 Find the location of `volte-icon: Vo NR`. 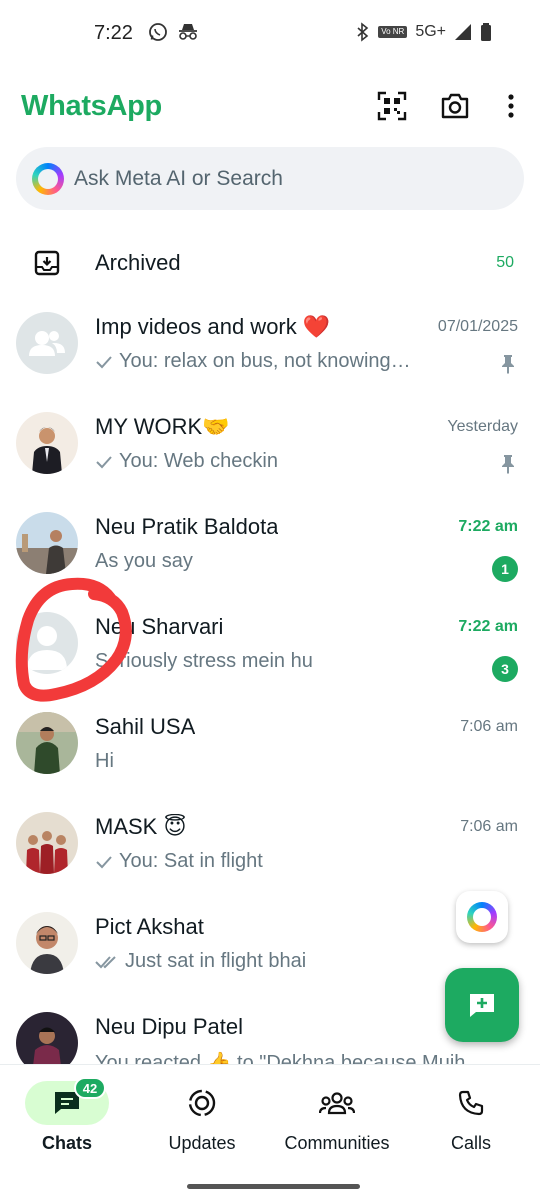

volte-icon: Vo NR is located at coordinates (393, 32).